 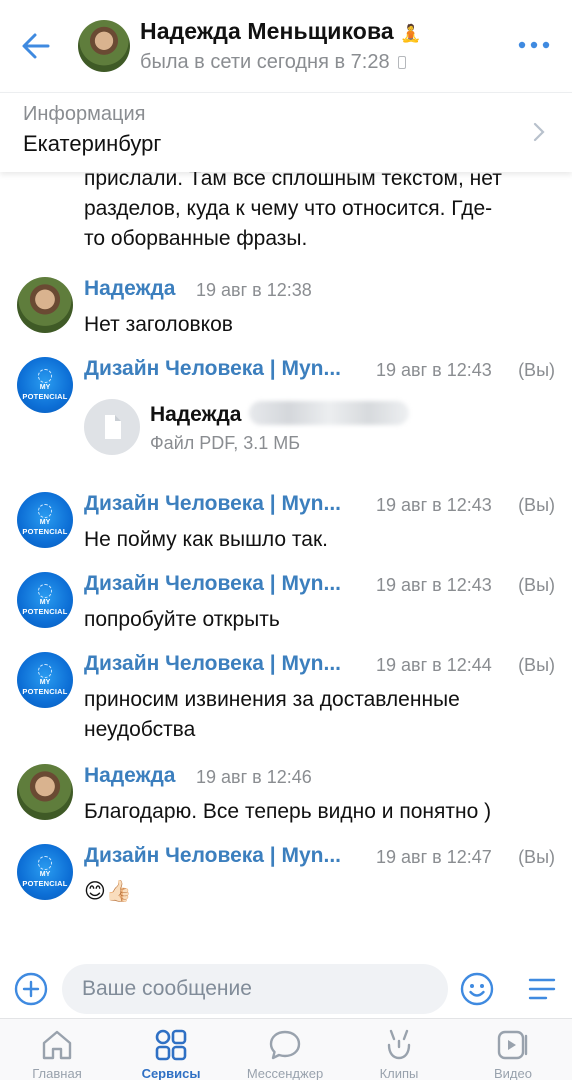 I want to click on message-text: Нет заголовков, so click(x=158, y=324).